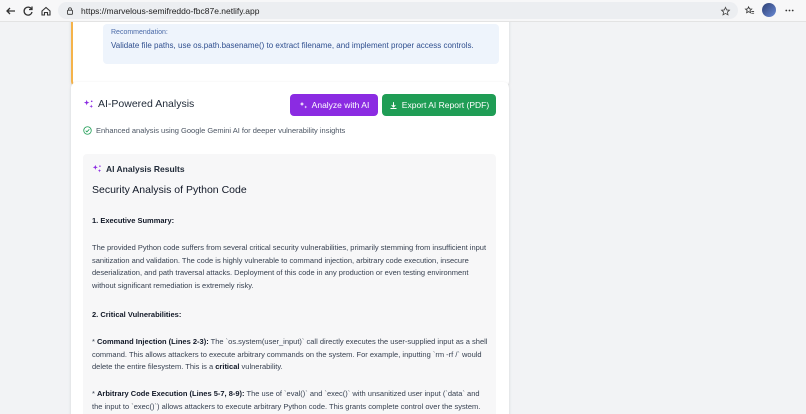  What do you see at coordinates (726, 10) in the screenshot?
I see `favorite-star-icon` at bounding box center [726, 10].